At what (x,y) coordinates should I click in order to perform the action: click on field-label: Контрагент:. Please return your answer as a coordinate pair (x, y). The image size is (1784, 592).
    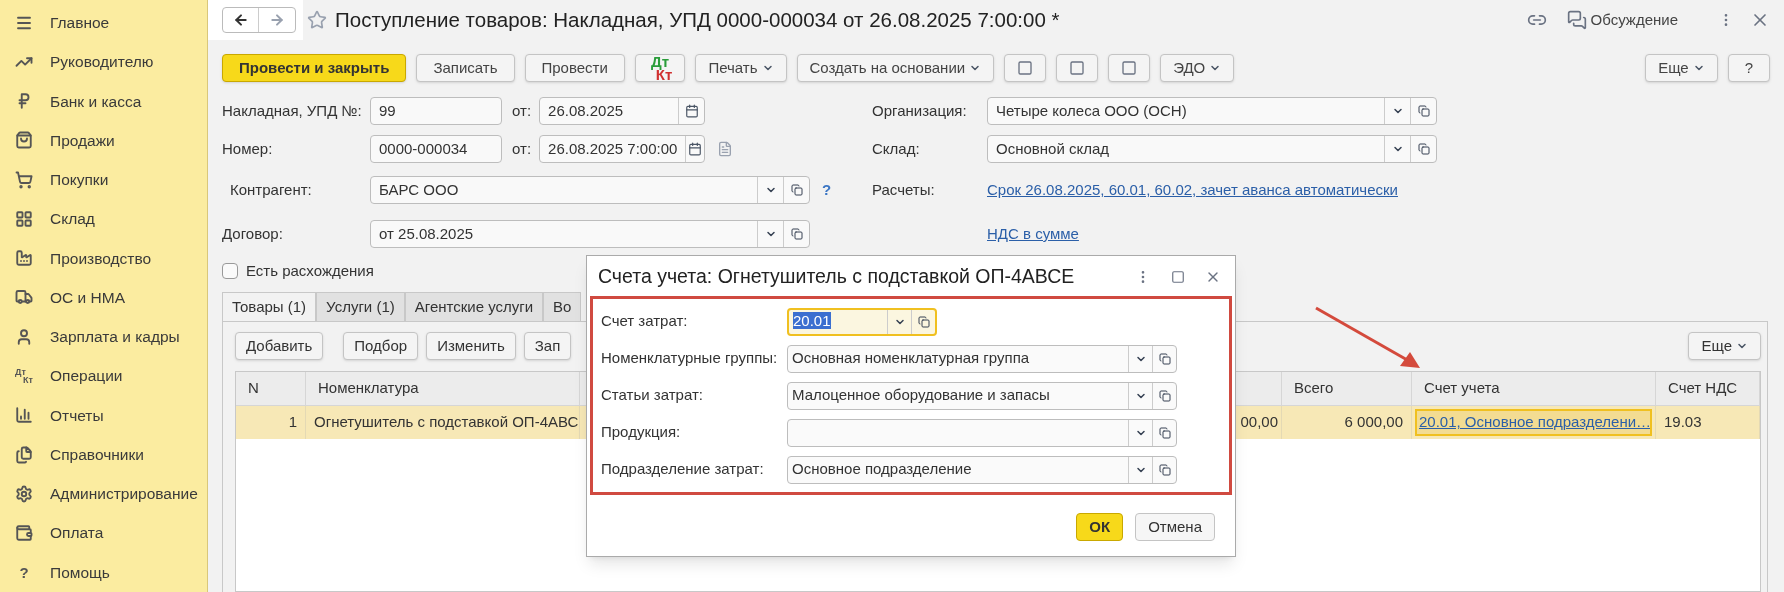
    Looking at the image, I should click on (271, 189).